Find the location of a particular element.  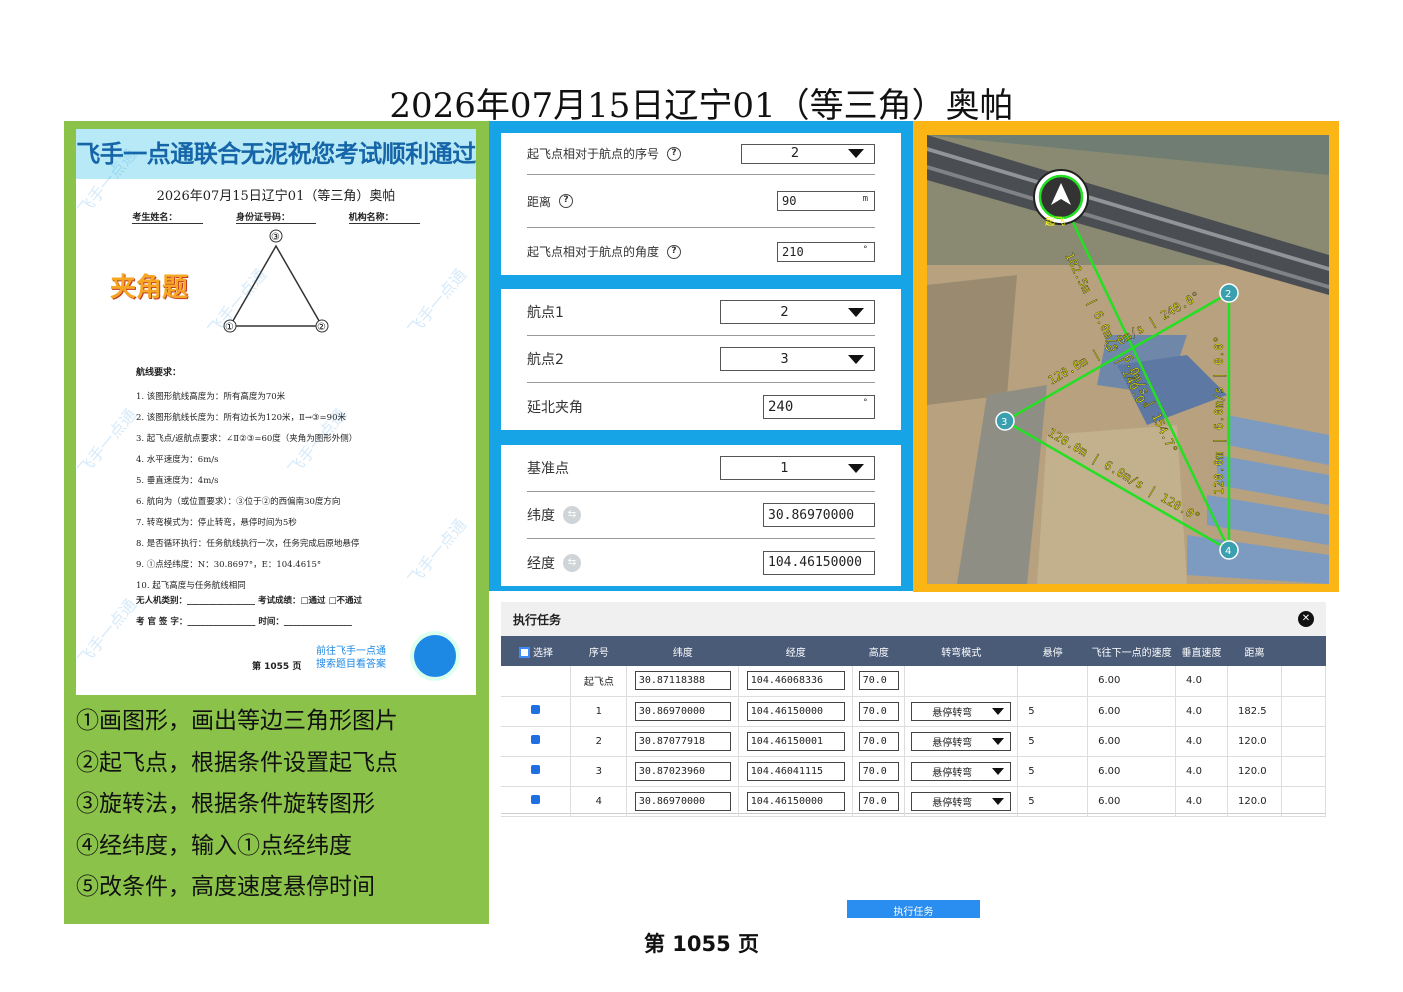

requirement-item: 5. 垂直速度为：4m/s is located at coordinates (177, 481).